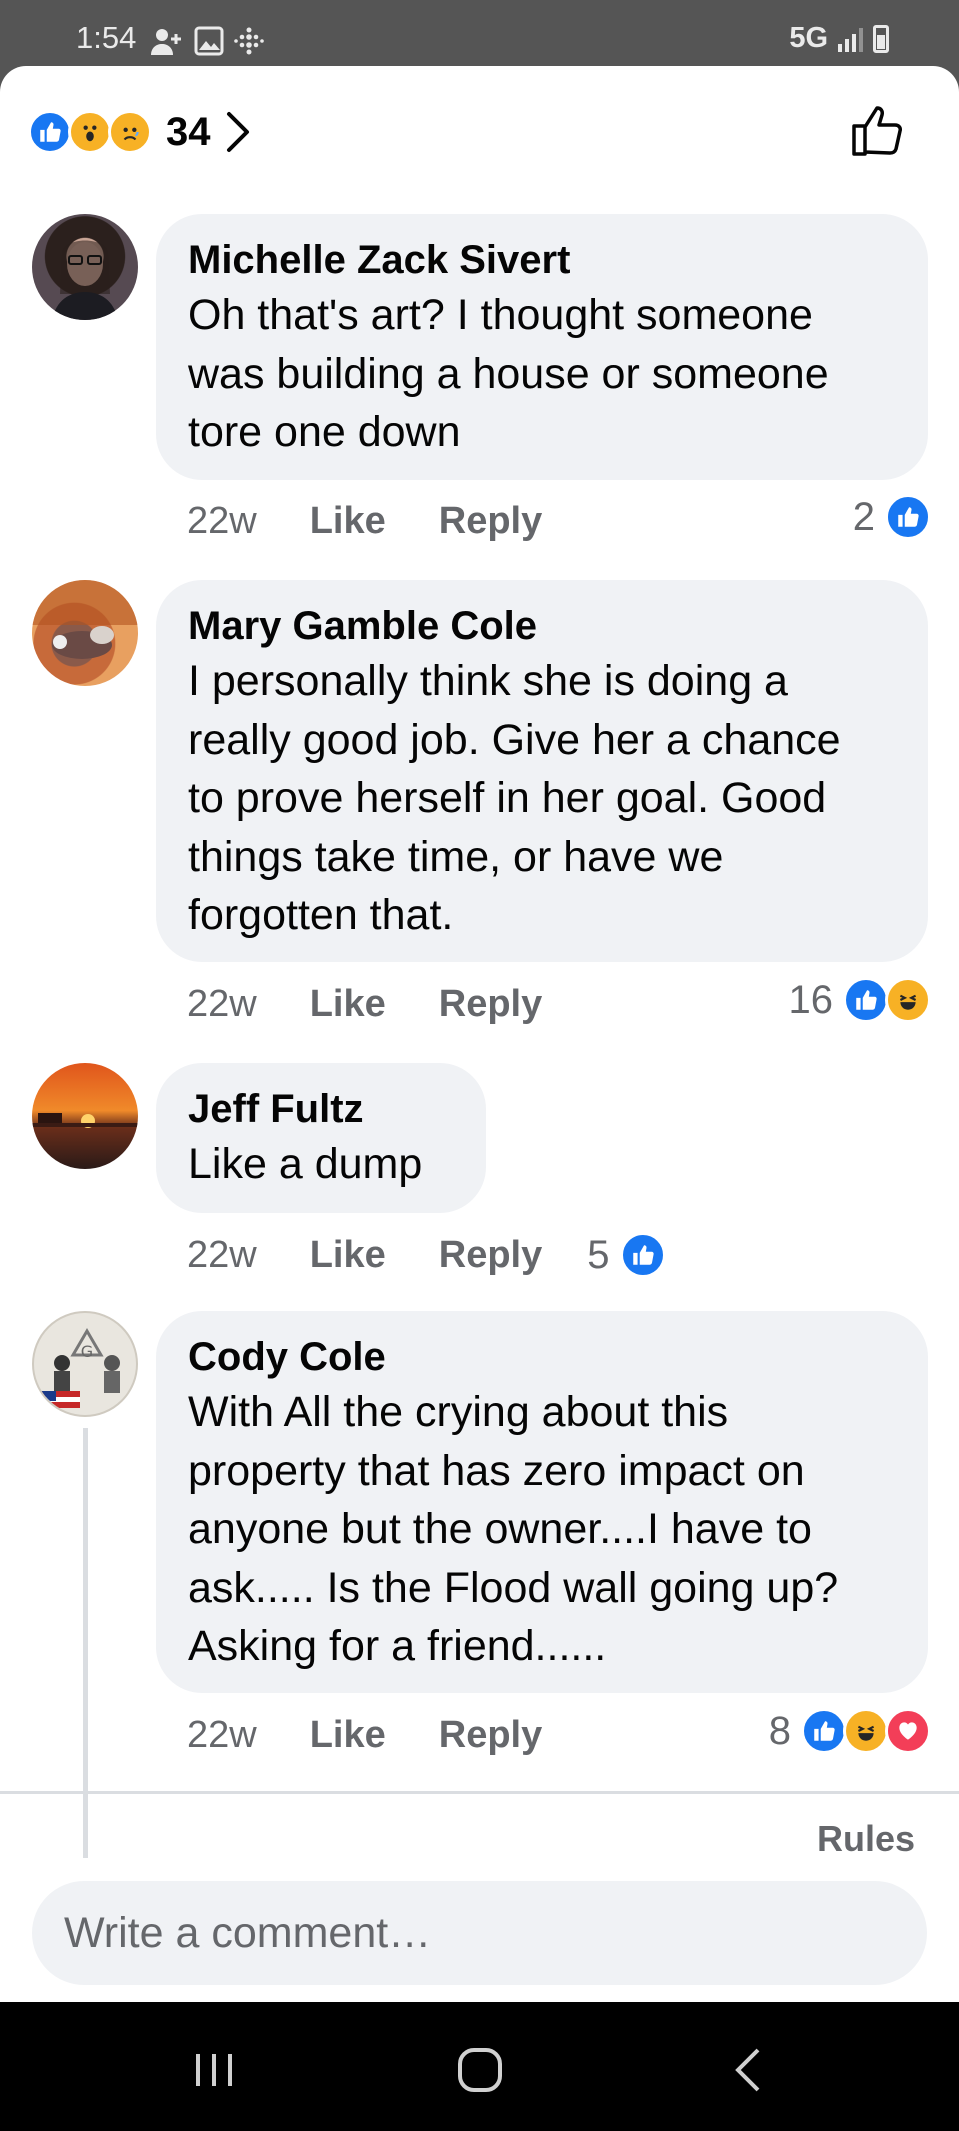 The height and width of the screenshot is (2131, 959). I want to click on signal-icon, so click(850, 39).